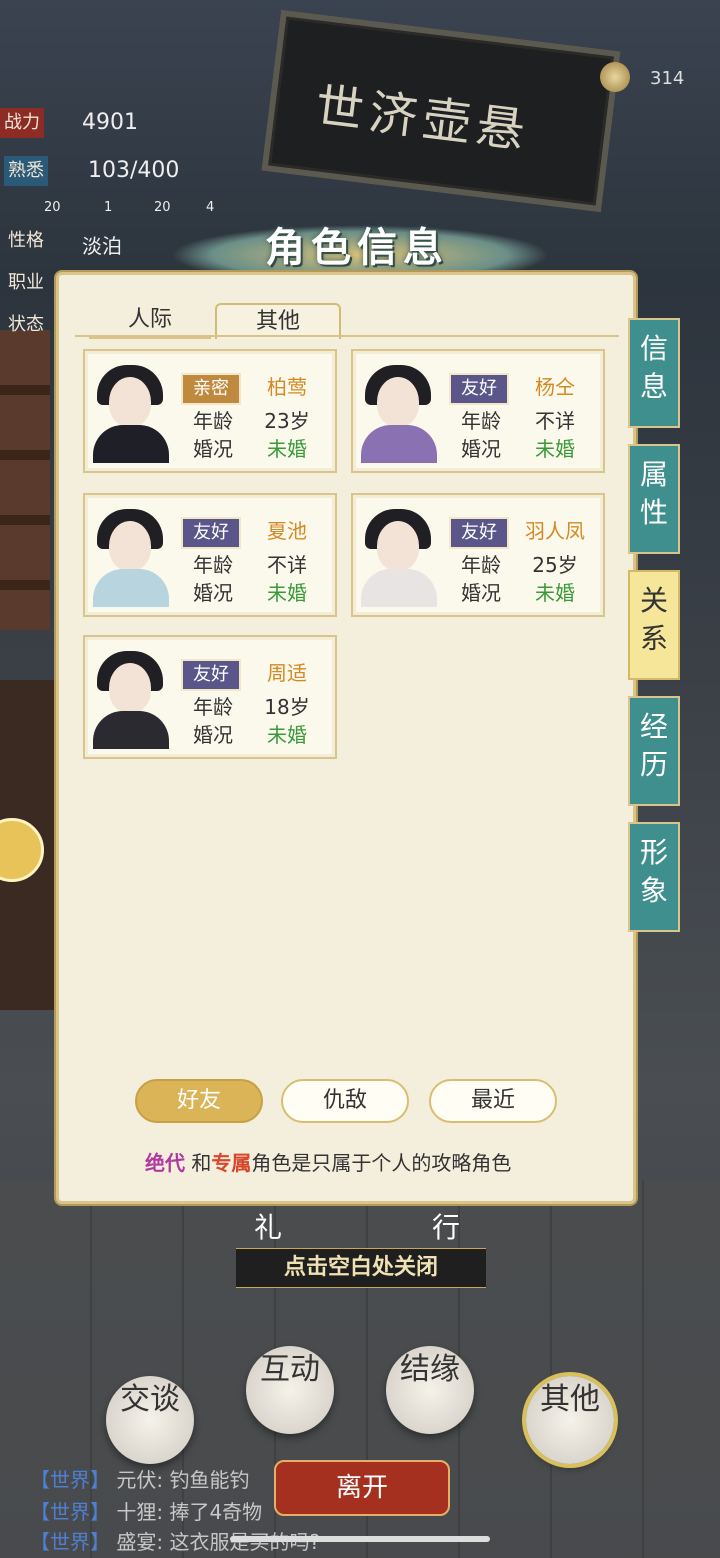 The height and width of the screenshot is (1558, 720). Describe the element at coordinates (654, 871) in the screenshot. I see `side-tab-label: 形象` at that location.